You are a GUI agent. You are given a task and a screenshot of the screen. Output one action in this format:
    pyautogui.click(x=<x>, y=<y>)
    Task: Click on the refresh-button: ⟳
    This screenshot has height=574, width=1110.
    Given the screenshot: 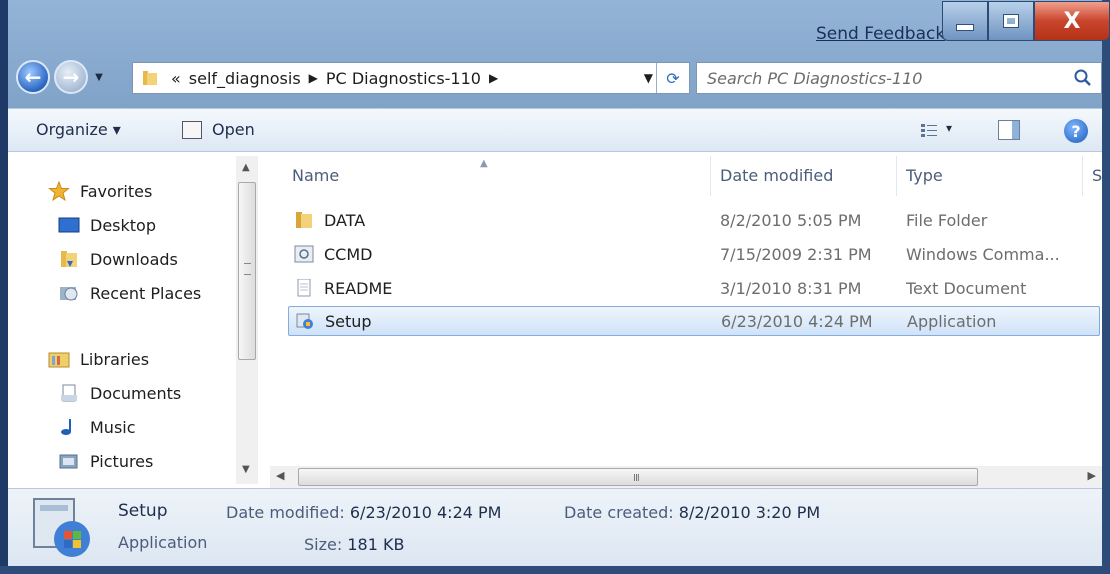 What is the action you would take?
    pyautogui.click(x=672, y=78)
    